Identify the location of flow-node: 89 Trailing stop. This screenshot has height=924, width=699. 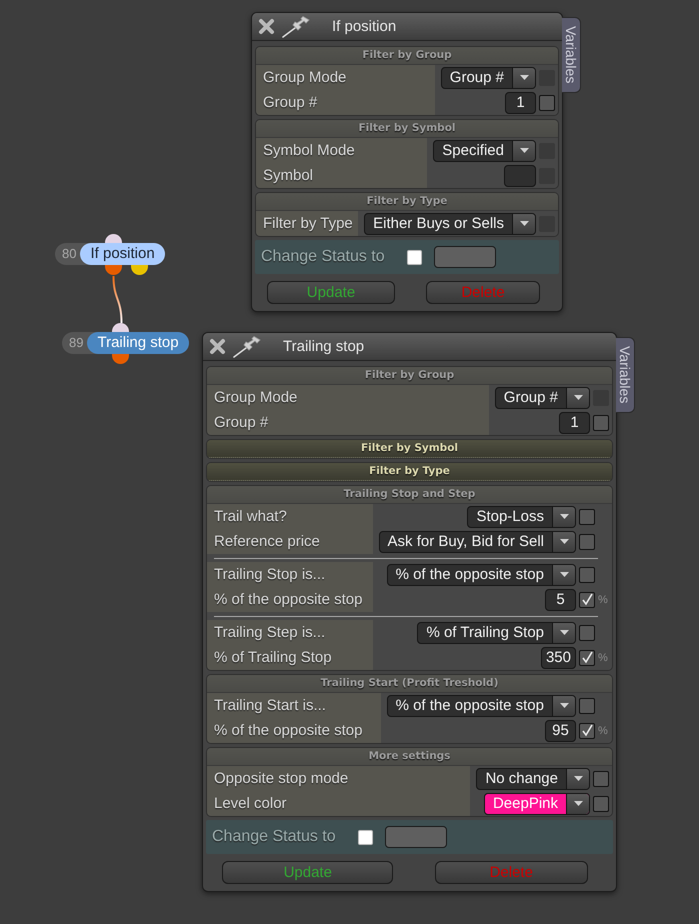
(125, 343).